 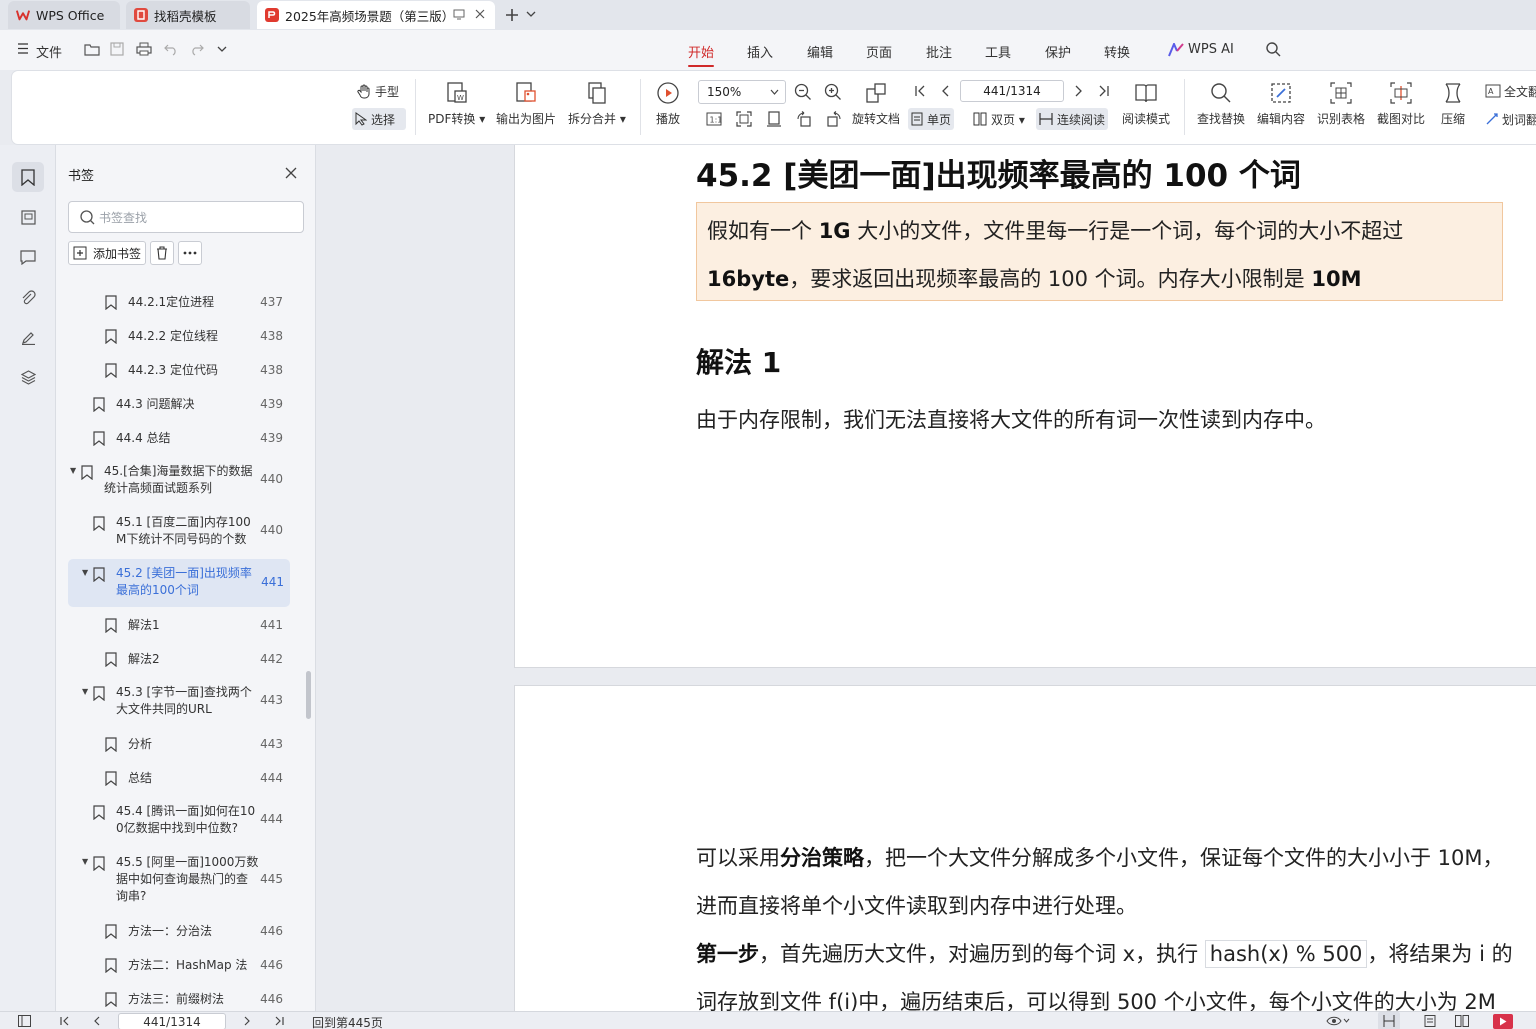 I want to click on eye-icon, so click(x=1338, y=1021).